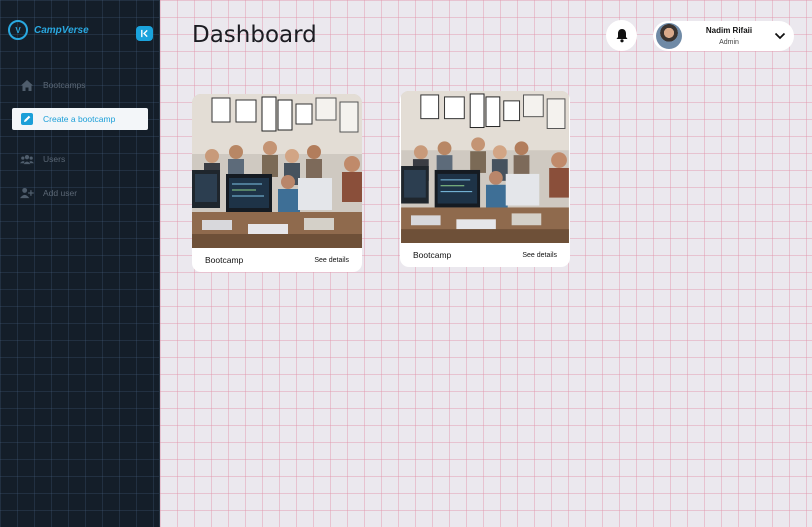  What do you see at coordinates (27, 85) in the screenshot?
I see `home-icon` at bounding box center [27, 85].